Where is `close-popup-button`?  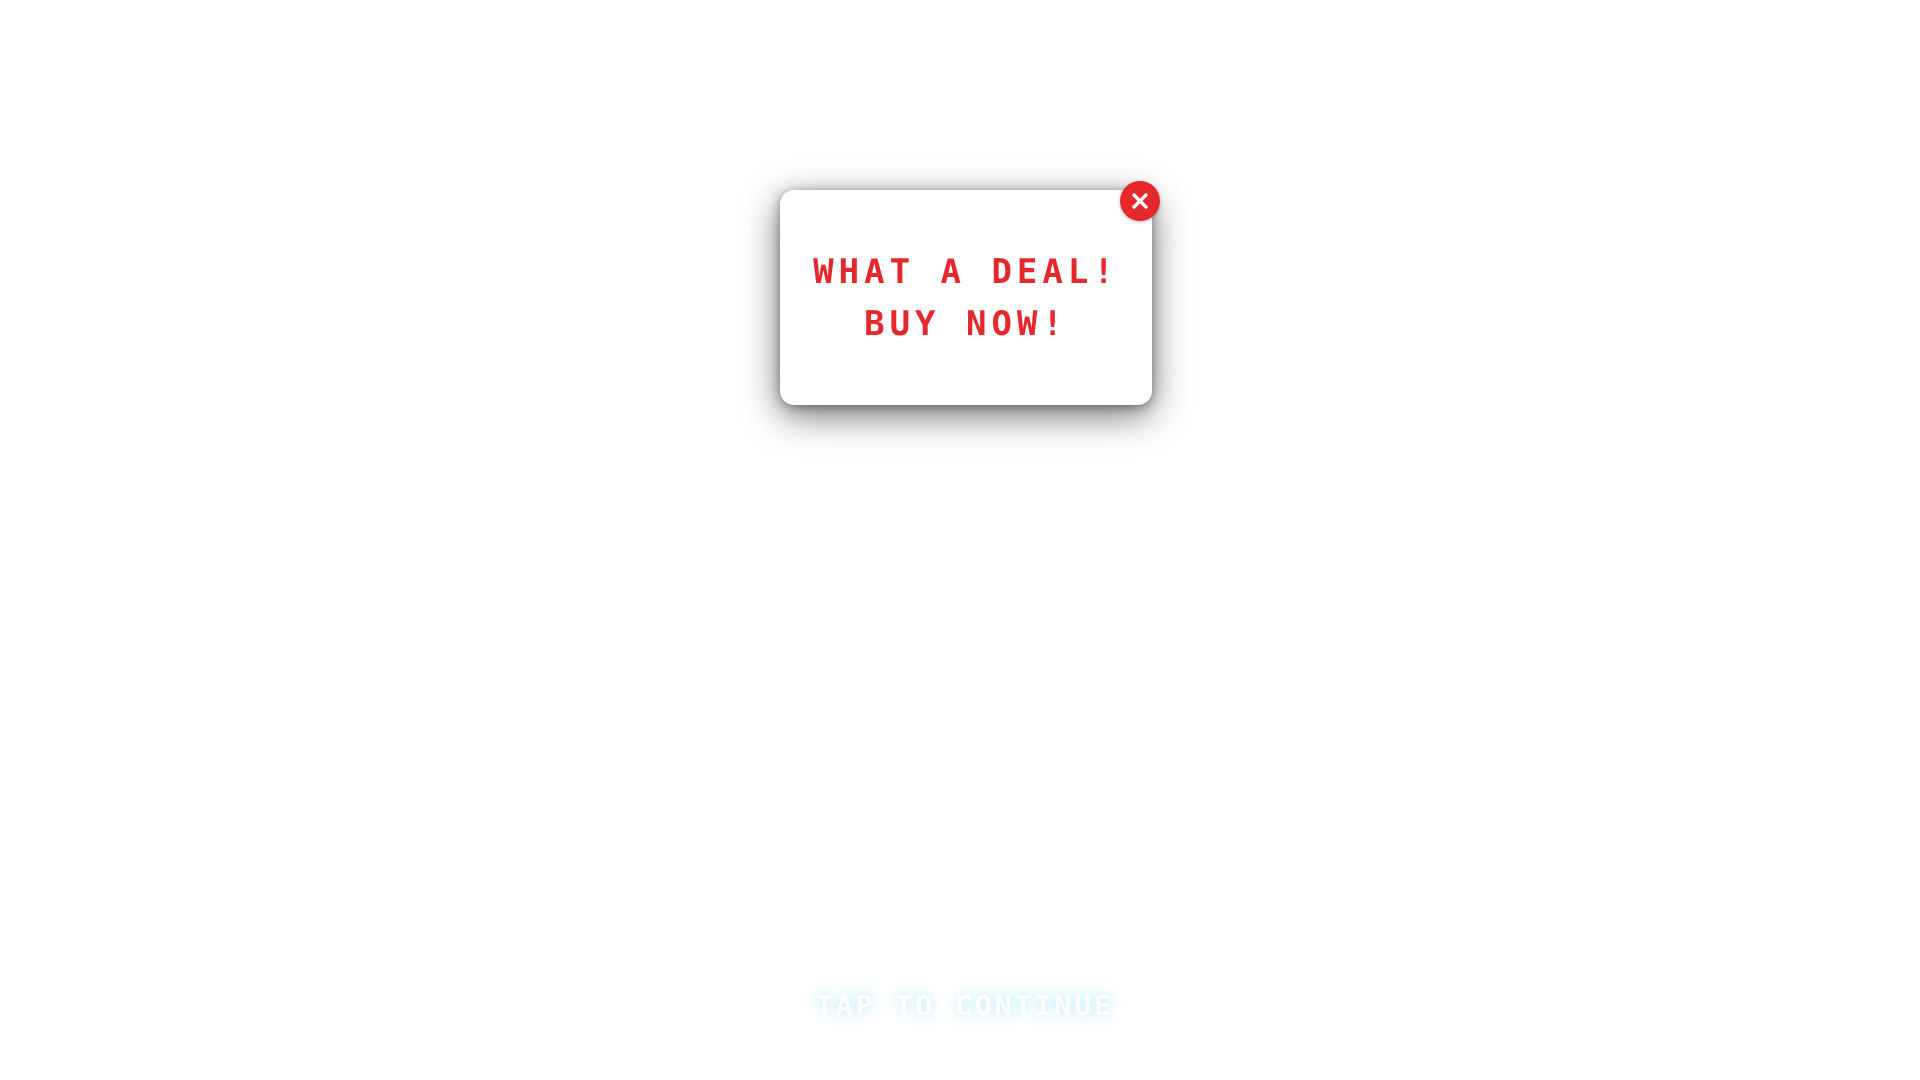 close-popup-button is located at coordinates (1140, 201).